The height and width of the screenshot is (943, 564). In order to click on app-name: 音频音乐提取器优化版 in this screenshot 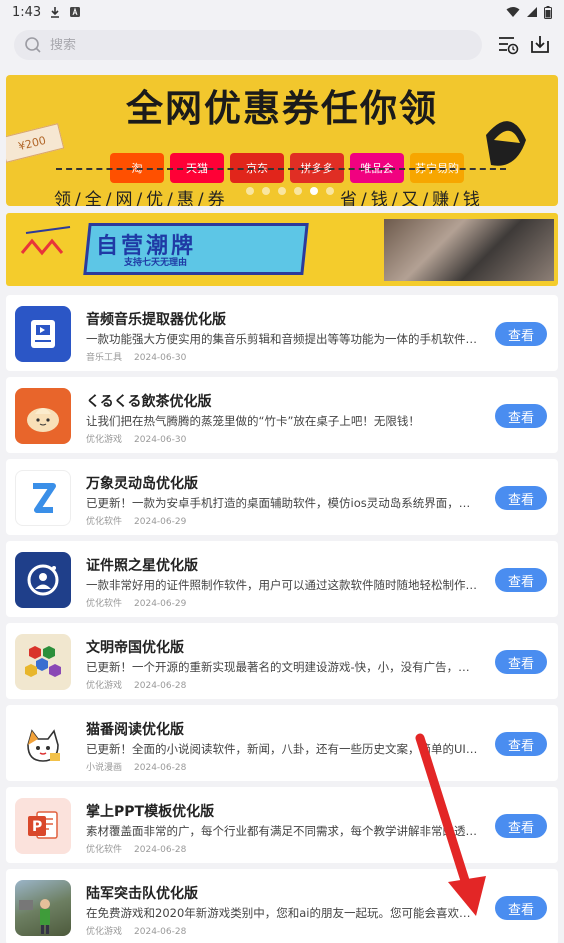, I will do `click(156, 320)`.